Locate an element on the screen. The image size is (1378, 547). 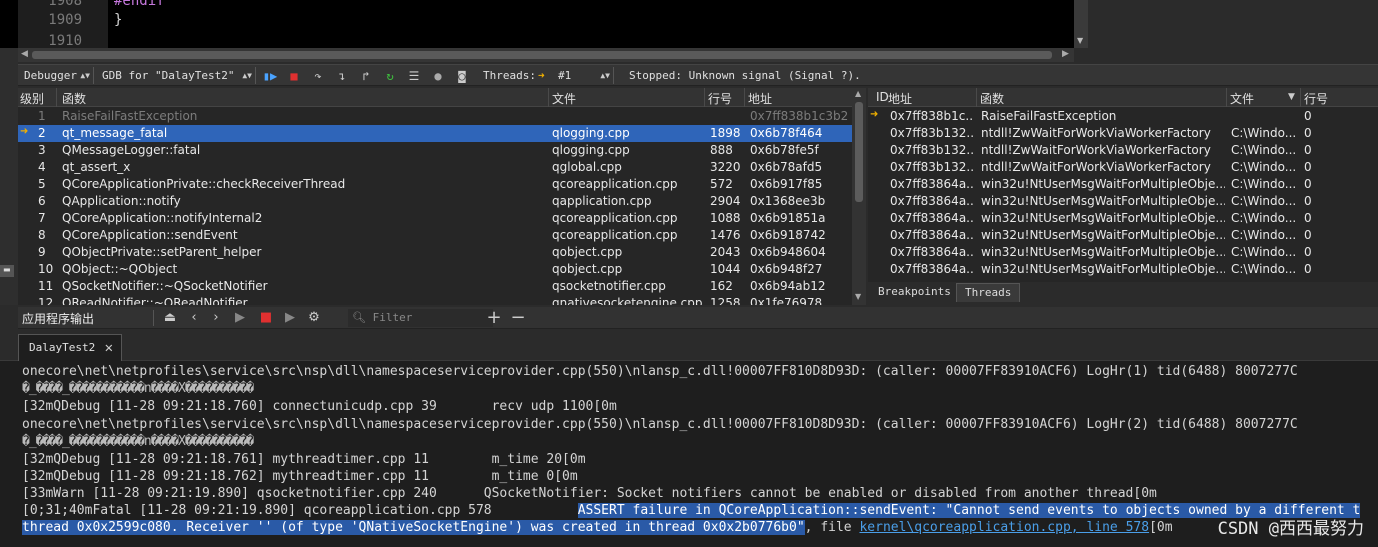
stack-cell-function: qt_assert_x is located at coordinates (304, 167).